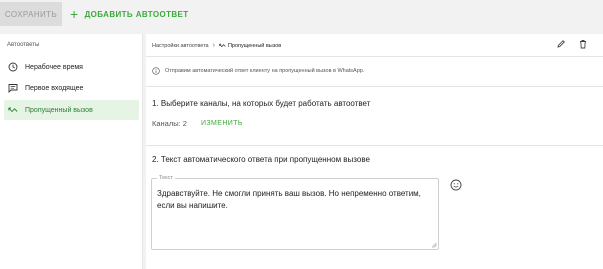  I want to click on plus-icon: +, so click(74, 14).